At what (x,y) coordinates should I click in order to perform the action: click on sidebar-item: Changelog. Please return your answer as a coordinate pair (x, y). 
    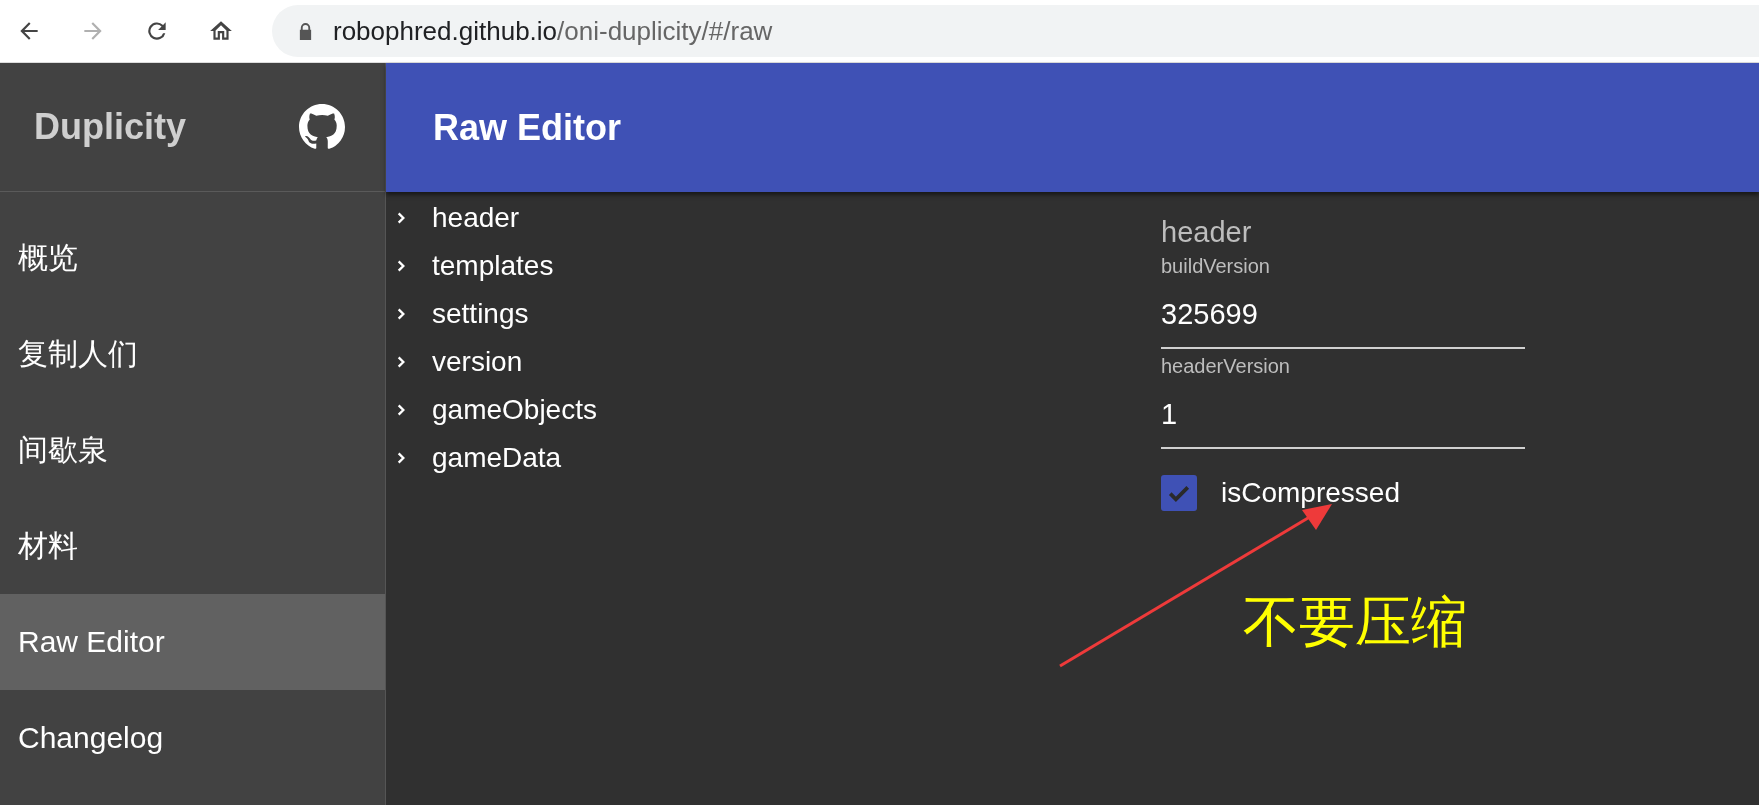
    Looking at the image, I should click on (192, 738).